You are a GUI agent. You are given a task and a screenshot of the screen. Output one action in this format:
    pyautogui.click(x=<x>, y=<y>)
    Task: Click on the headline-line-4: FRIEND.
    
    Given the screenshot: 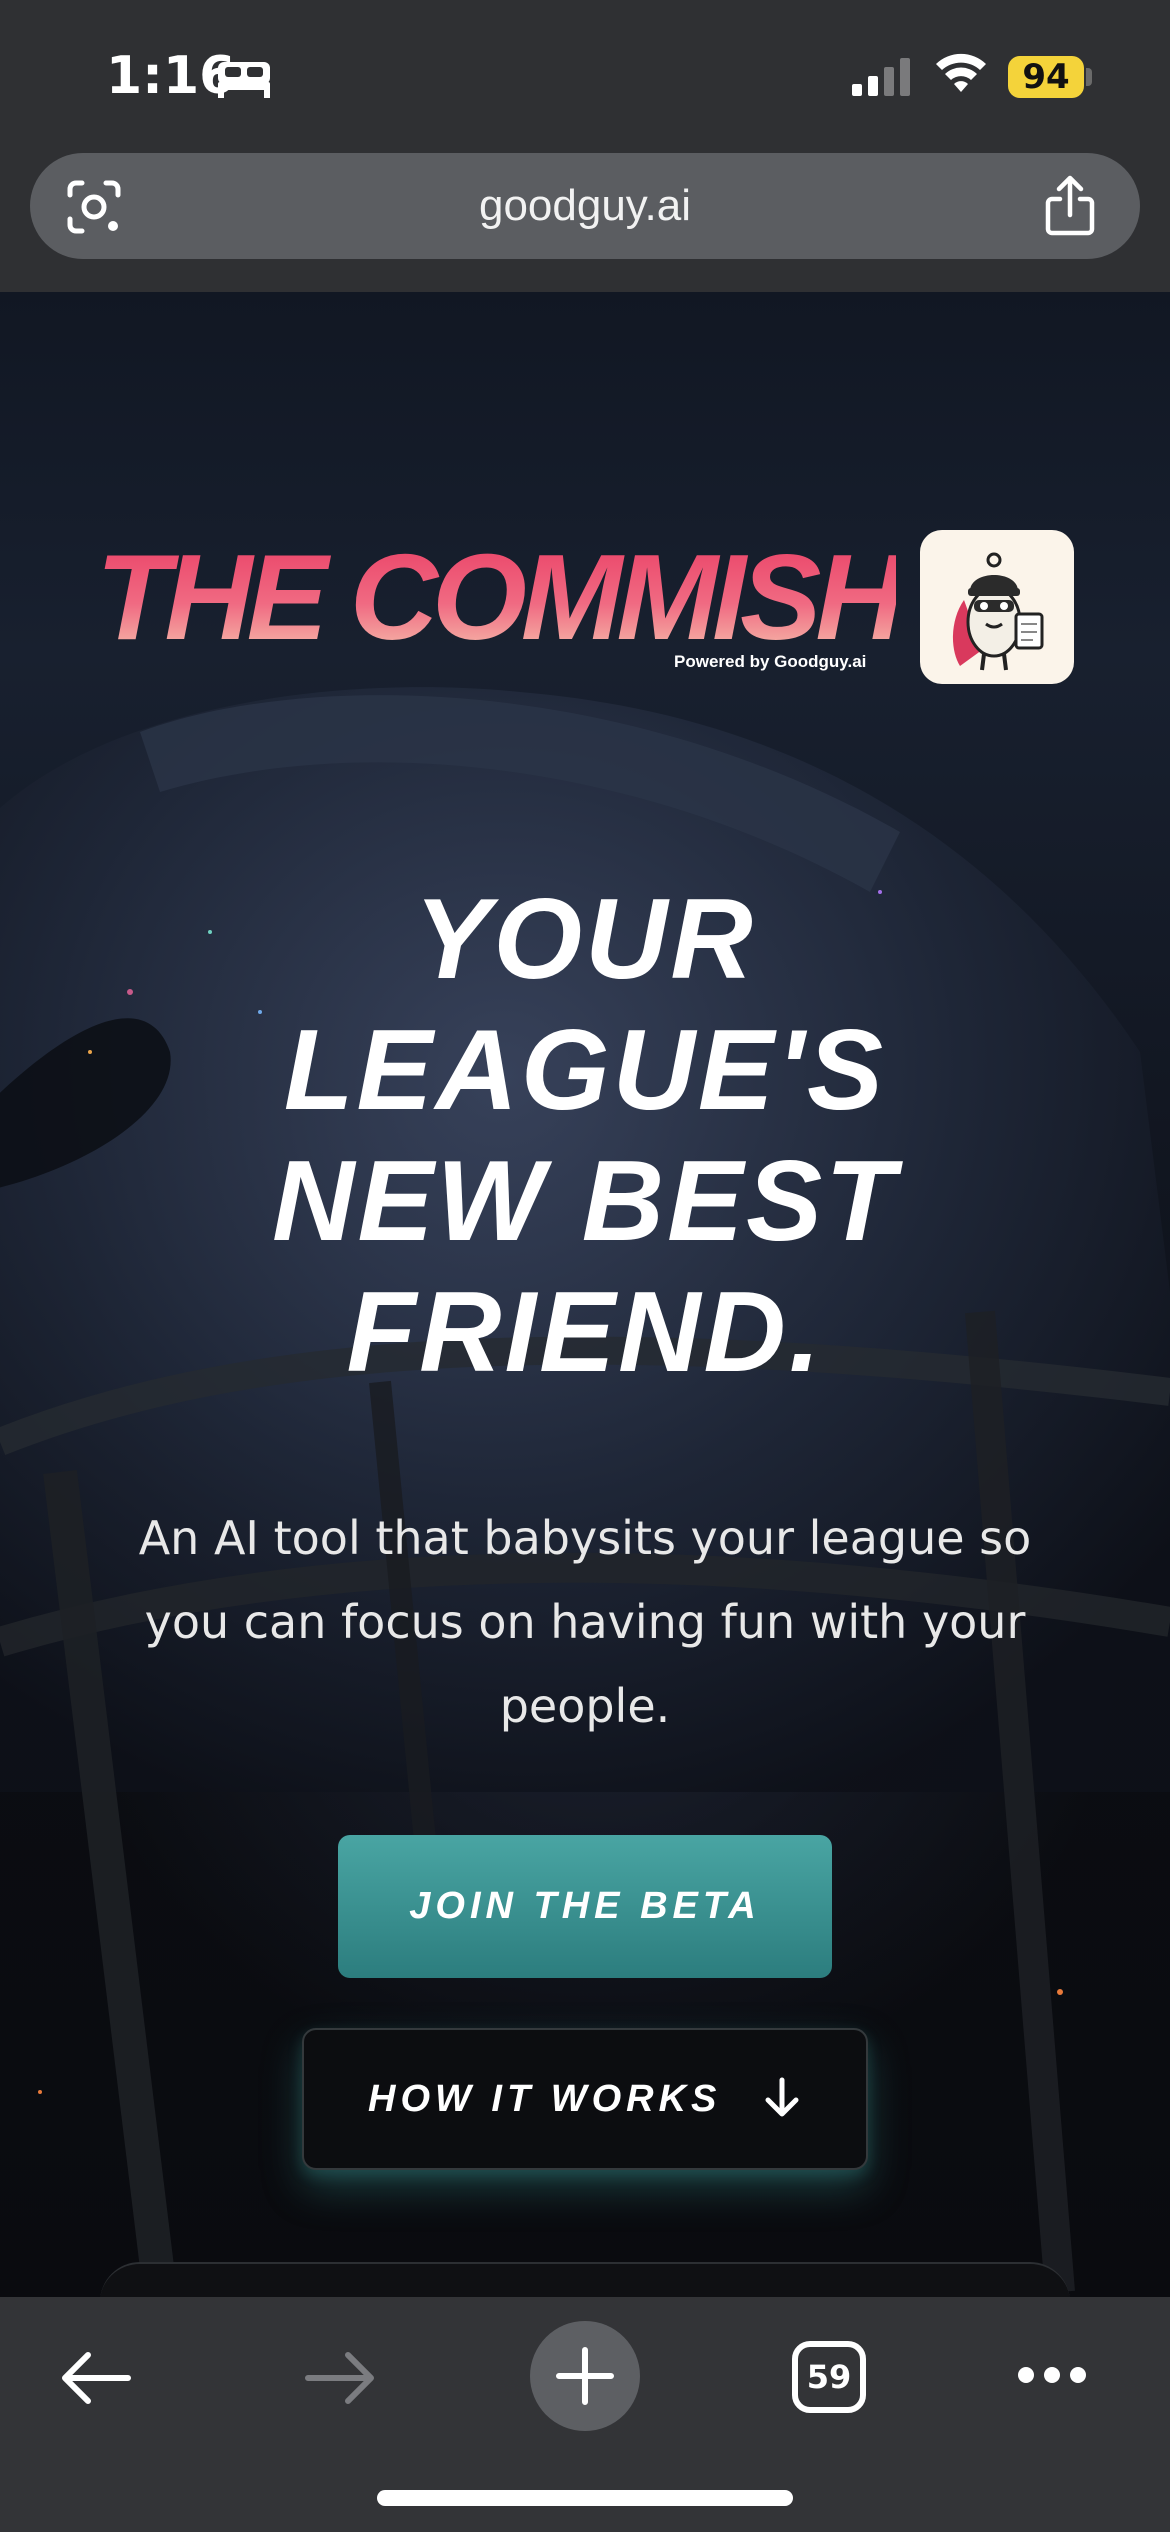 What is the action you would take?
    pyautogui.click(x=585, y=1332)
    